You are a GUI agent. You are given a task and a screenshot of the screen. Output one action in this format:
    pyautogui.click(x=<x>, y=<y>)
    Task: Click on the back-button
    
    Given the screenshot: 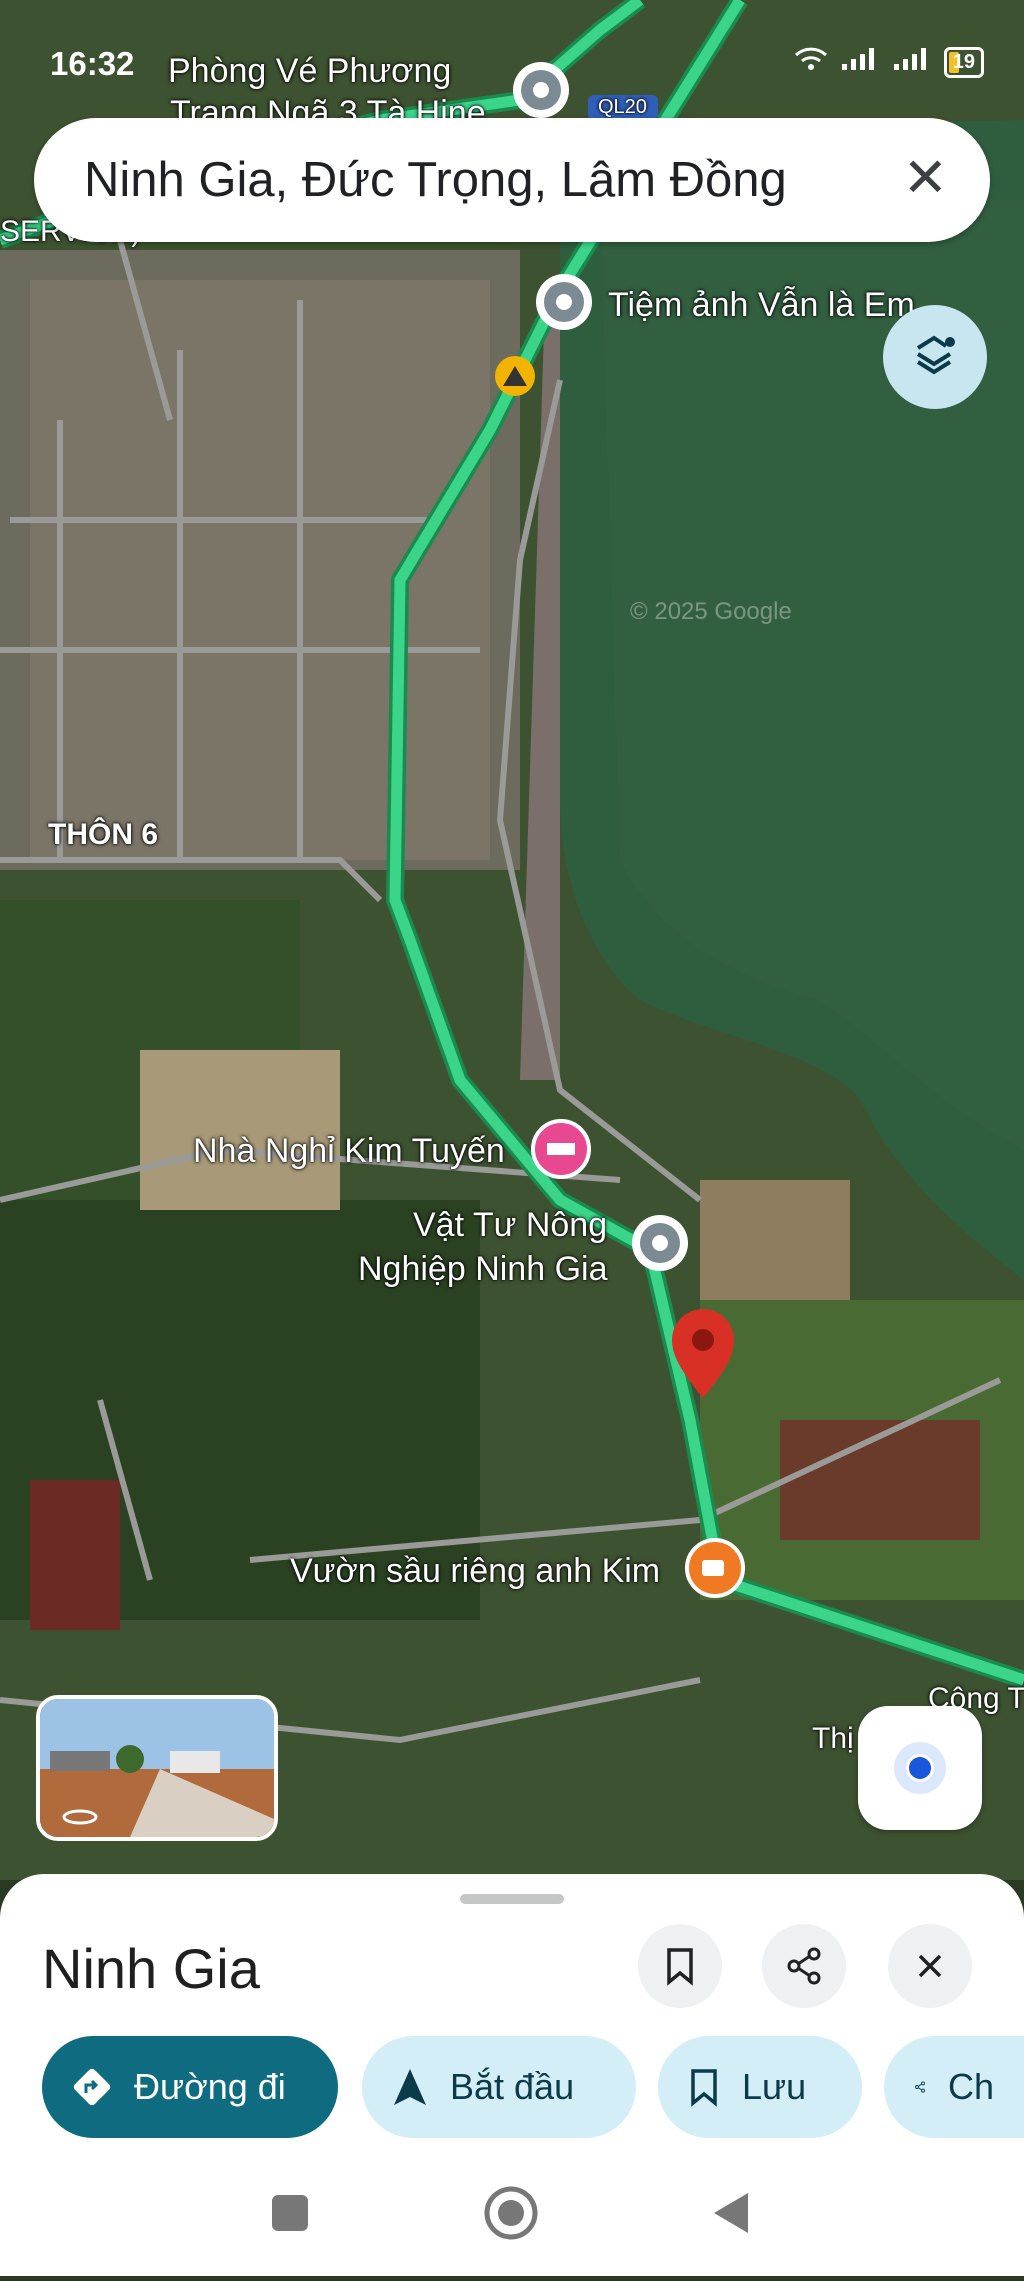 What is the action you would take?
    pyautogui.click(x=731, y=2213)
    